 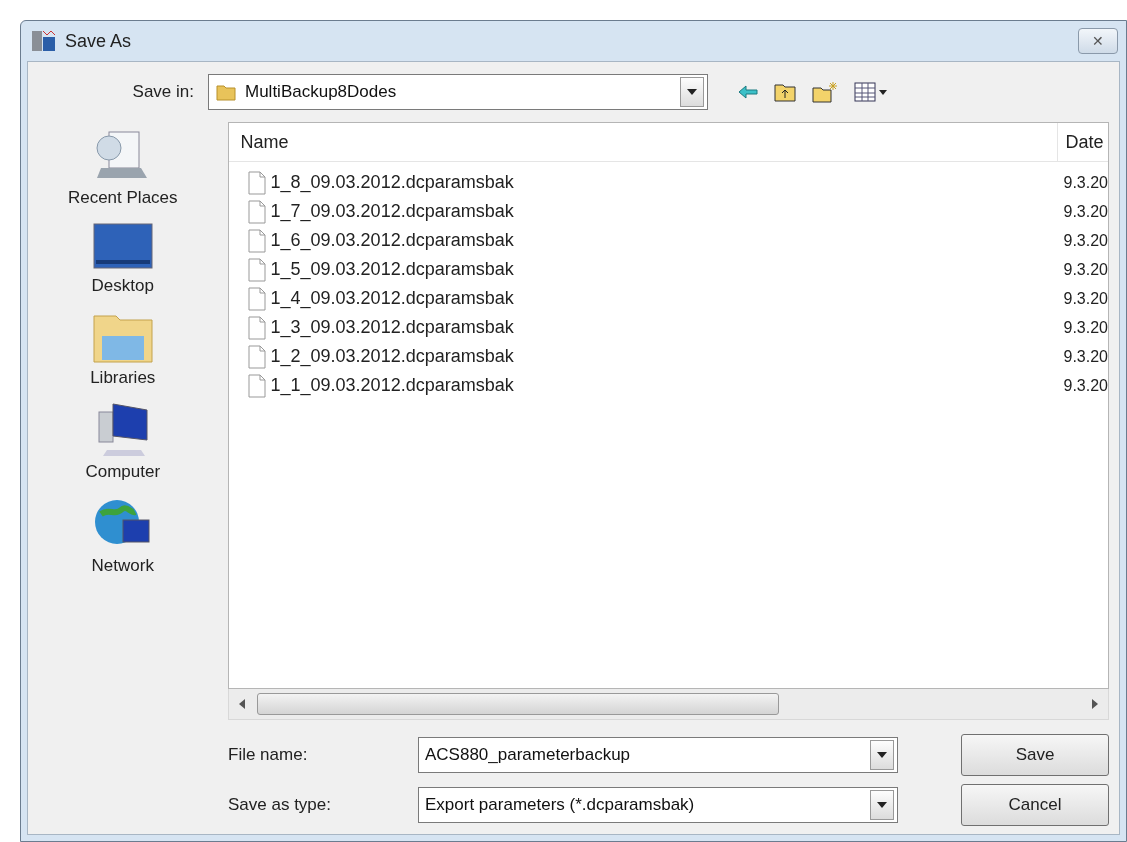 I want to click on file-name: 1_5_09.03.2012.dcparamsbak, so click(x=392, y=269).